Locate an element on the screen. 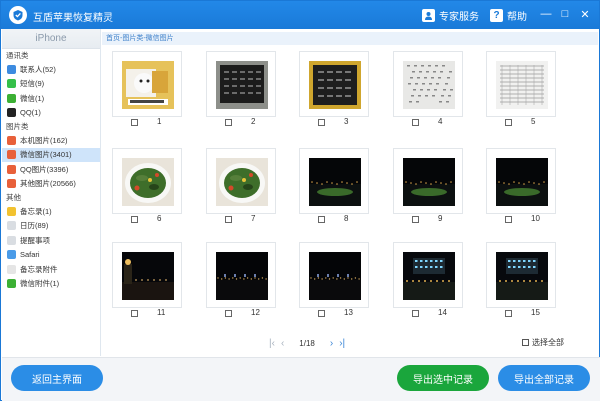 This screenshot has height=401, width=600. sidebar-item-contacts: 联系人(52) is located at coordinates (51, 69).